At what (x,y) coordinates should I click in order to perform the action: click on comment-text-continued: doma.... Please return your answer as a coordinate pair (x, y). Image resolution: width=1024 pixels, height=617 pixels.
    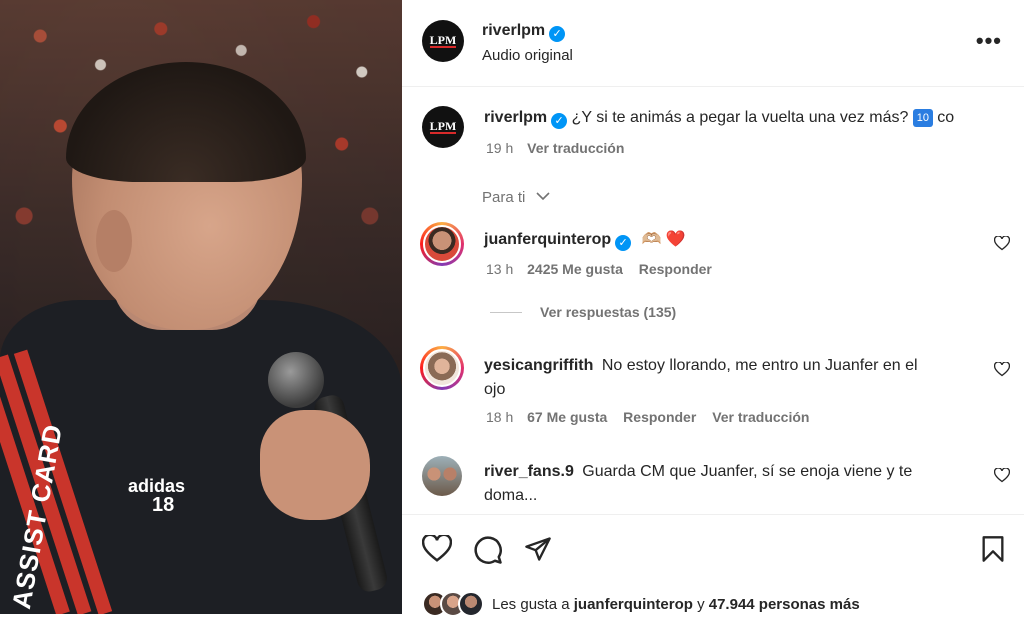
    Looking at the image, I should click on (511, 495).